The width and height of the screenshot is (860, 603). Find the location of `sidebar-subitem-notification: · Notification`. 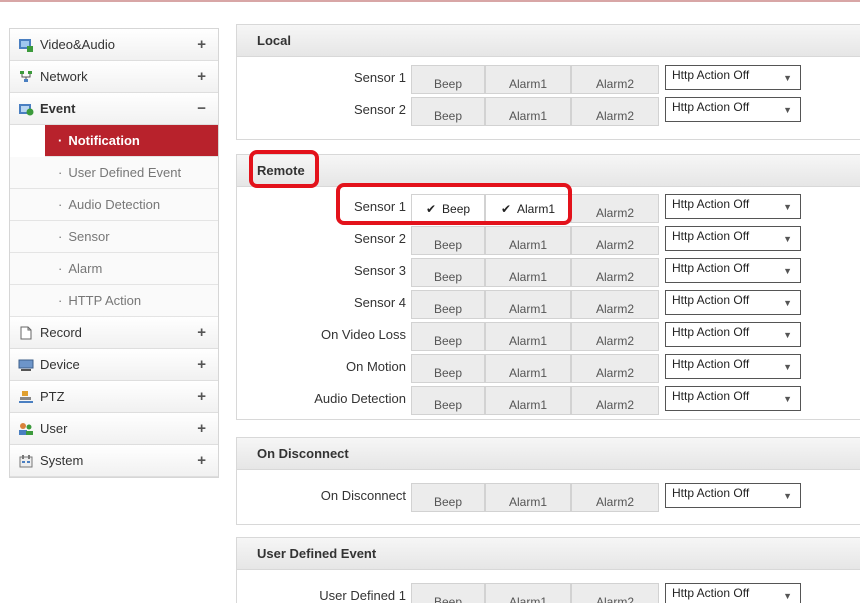

sidebar-subitem-notification: · Notification is located at coordinates (131, 141).